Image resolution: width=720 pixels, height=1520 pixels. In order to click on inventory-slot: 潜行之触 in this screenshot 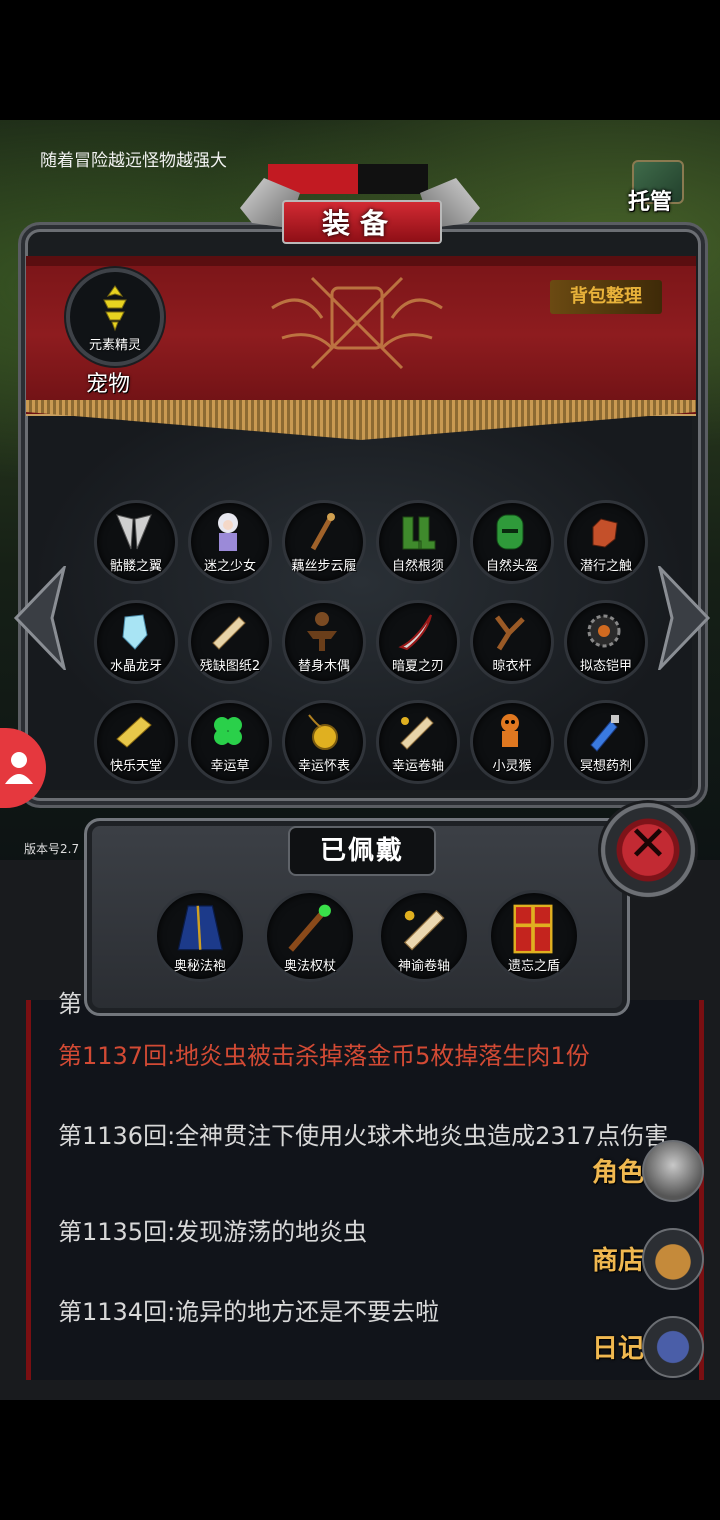, I will do `click(606, 542)`.